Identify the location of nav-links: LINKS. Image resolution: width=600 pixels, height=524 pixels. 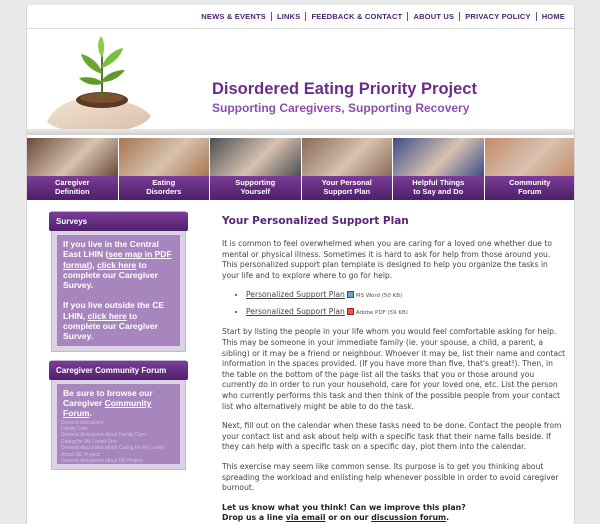
(288, 16).